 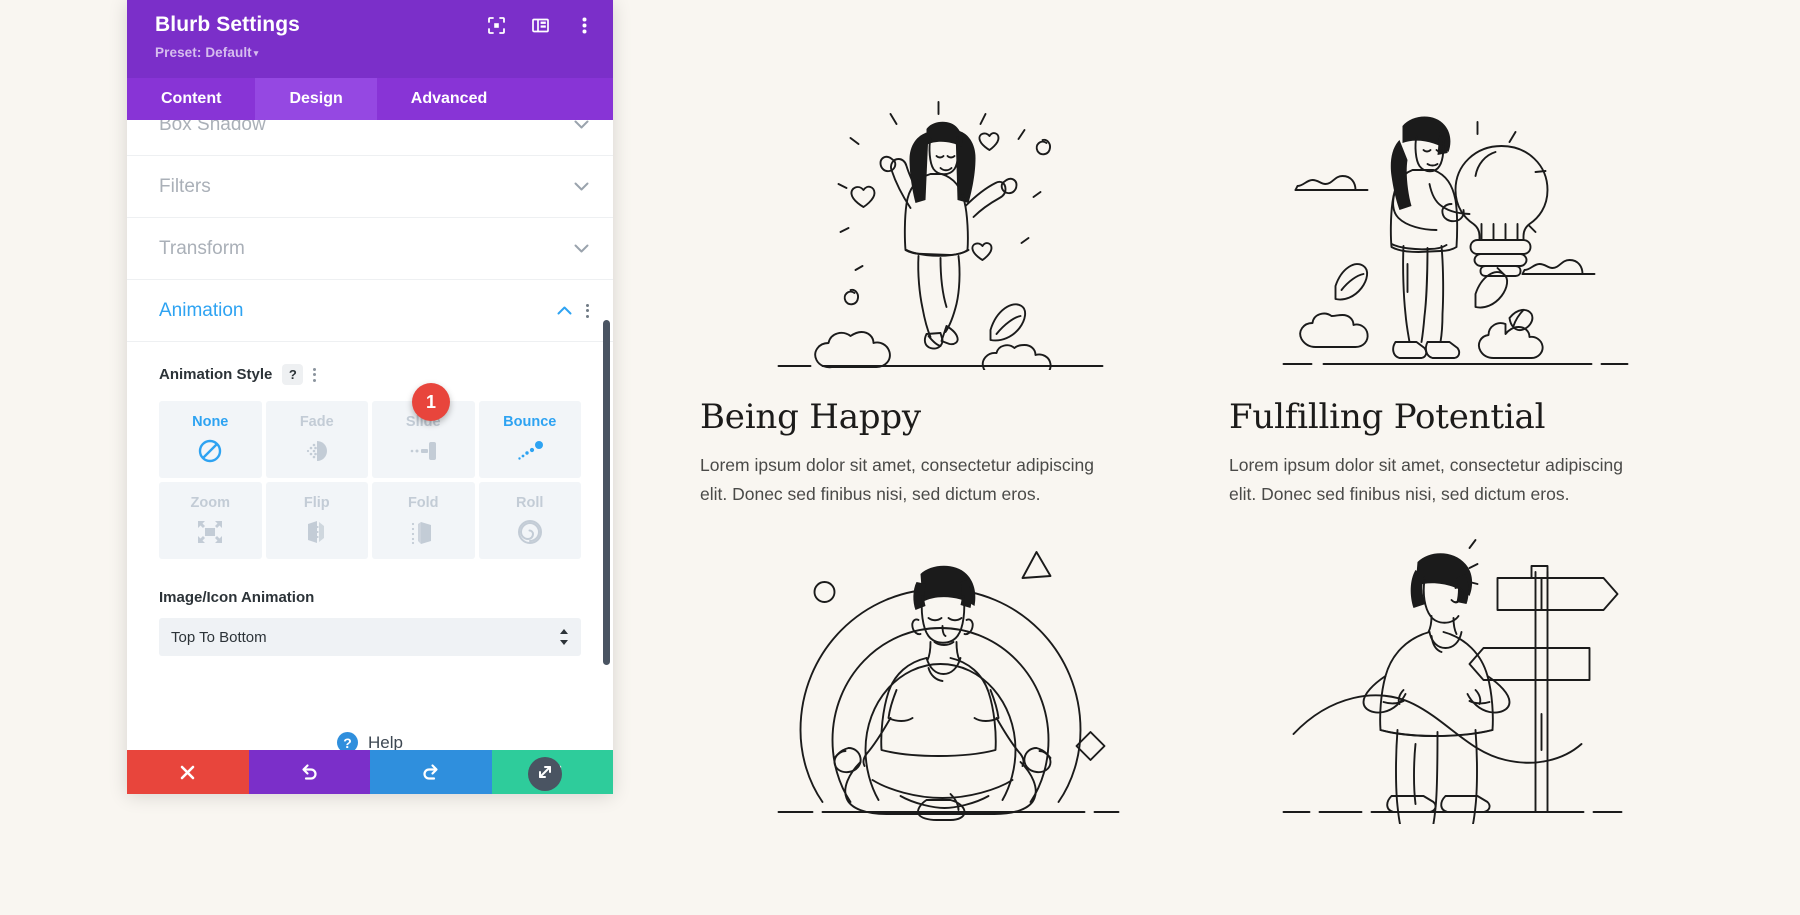 What do you see at coordinates (216, 374) in the screenshot?
I see `animation-style-label: Animation Style` at bounding box center [216, 374].